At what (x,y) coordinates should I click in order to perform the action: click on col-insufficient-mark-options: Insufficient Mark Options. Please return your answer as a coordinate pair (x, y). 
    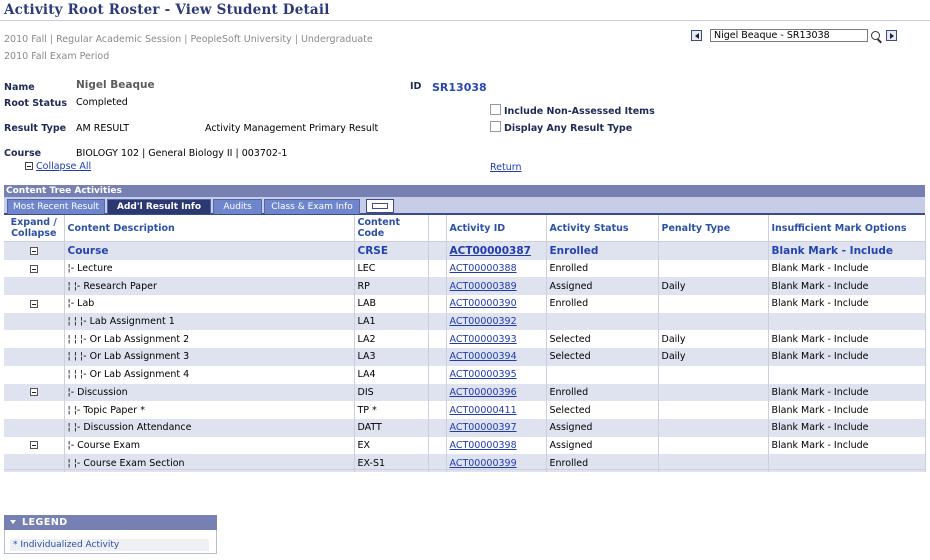
    Looking at the image, I should click on (847, 228).